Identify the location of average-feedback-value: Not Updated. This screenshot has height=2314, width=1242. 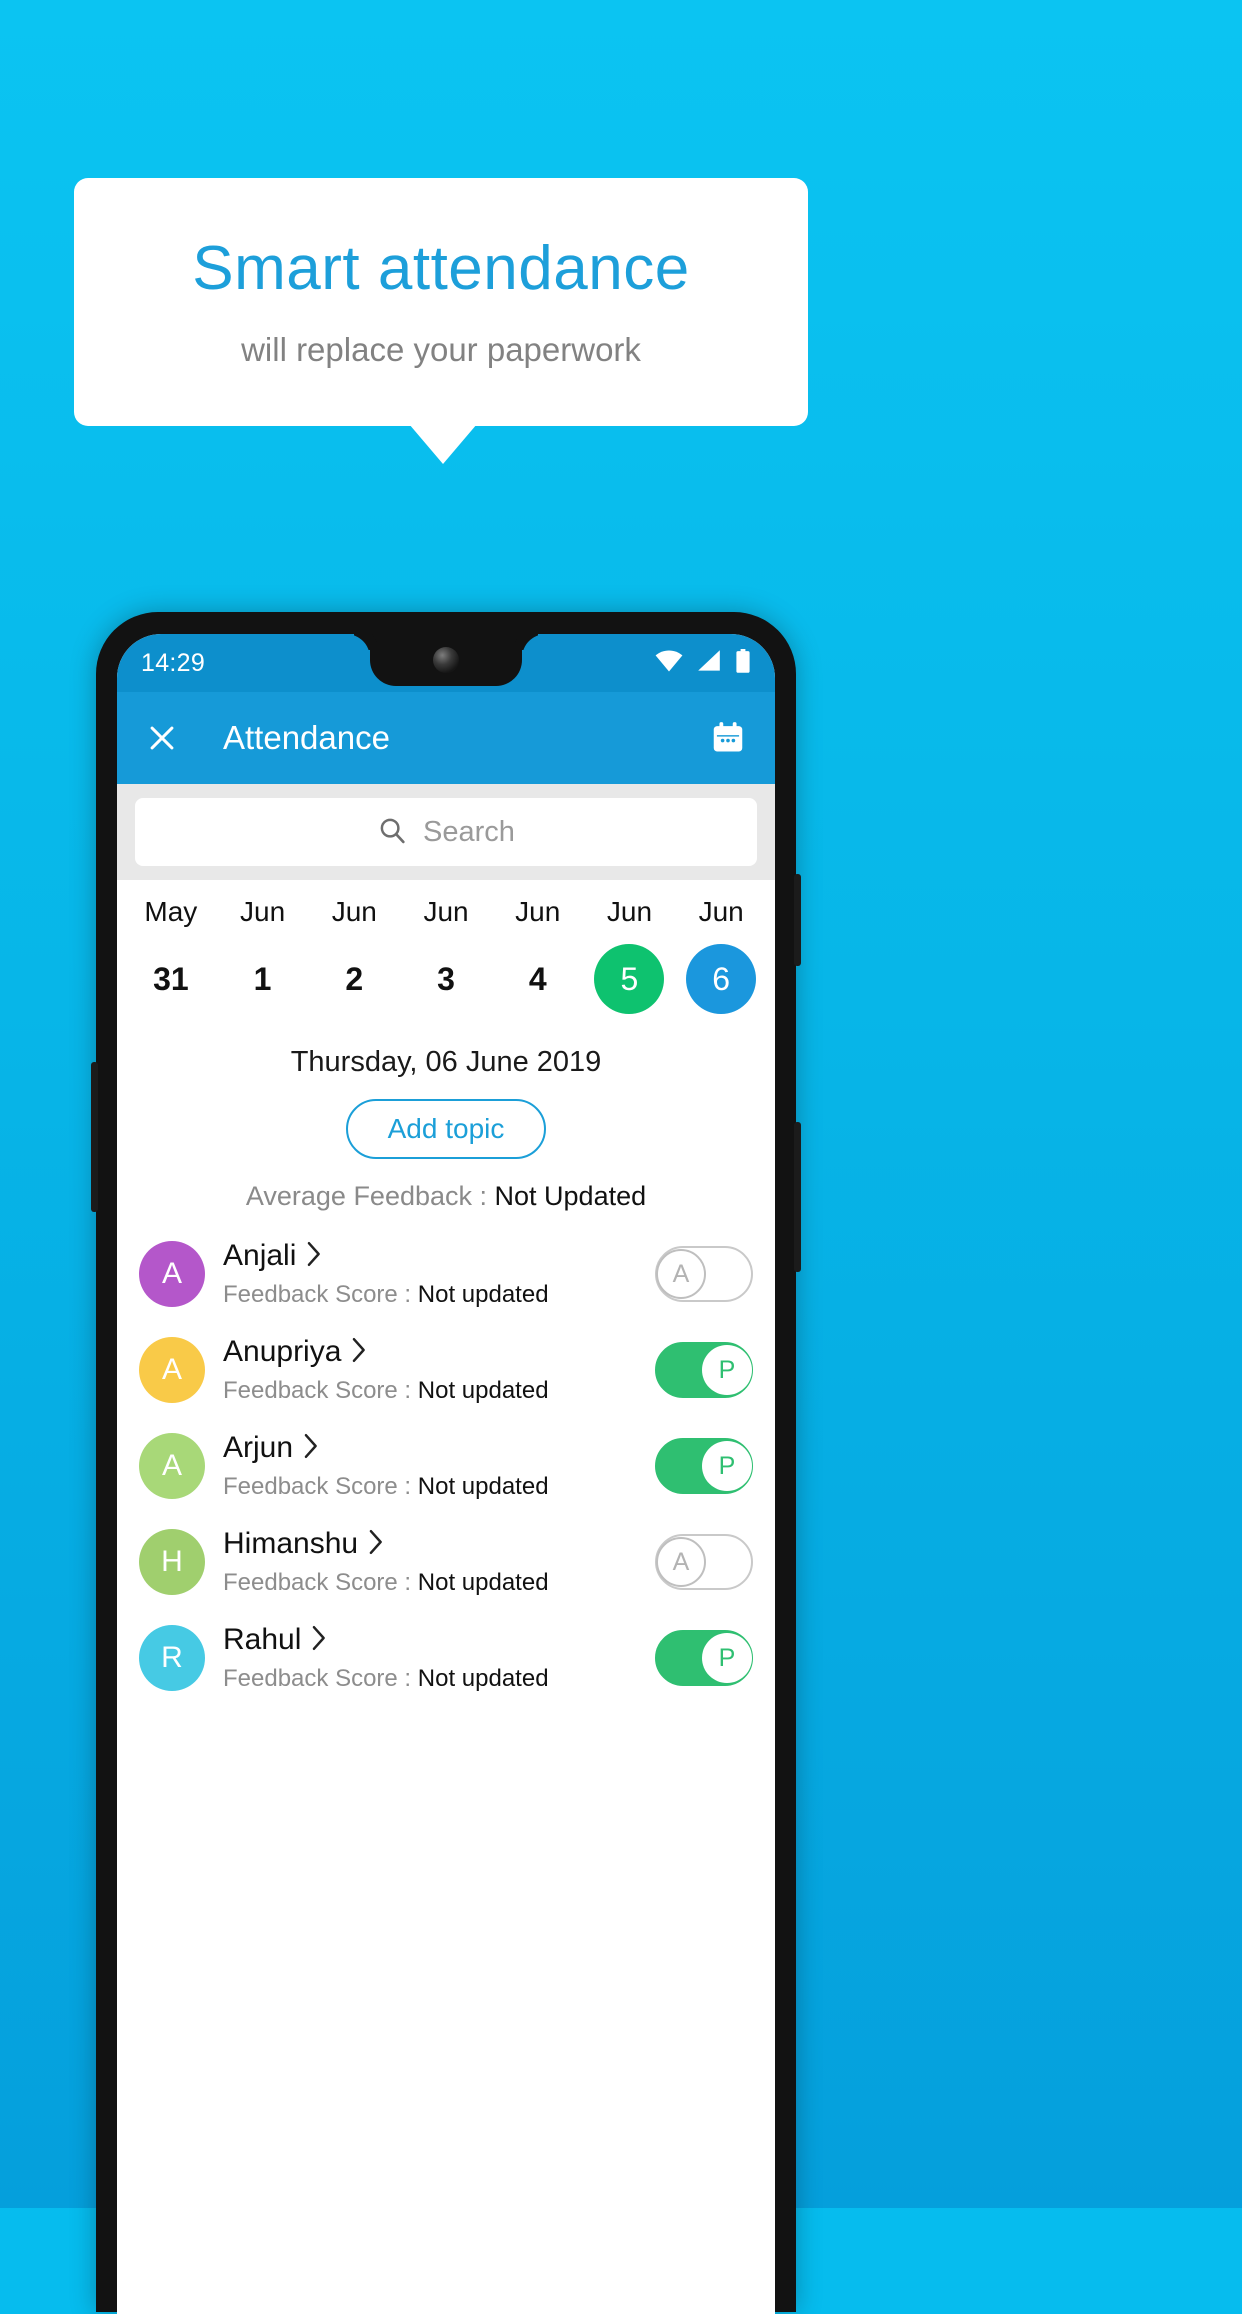
(570, 1196).